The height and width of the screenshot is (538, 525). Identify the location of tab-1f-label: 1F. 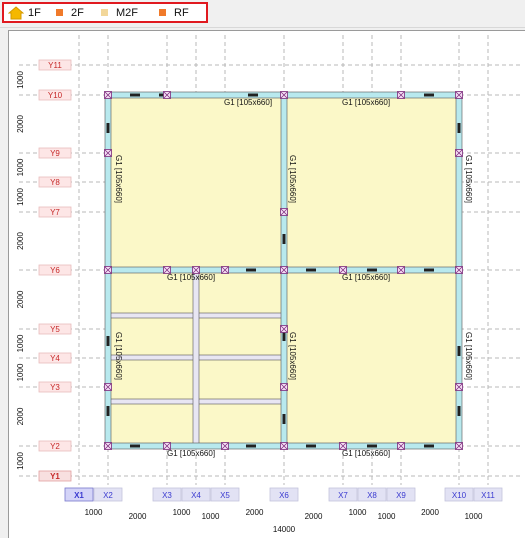
(34, 13).